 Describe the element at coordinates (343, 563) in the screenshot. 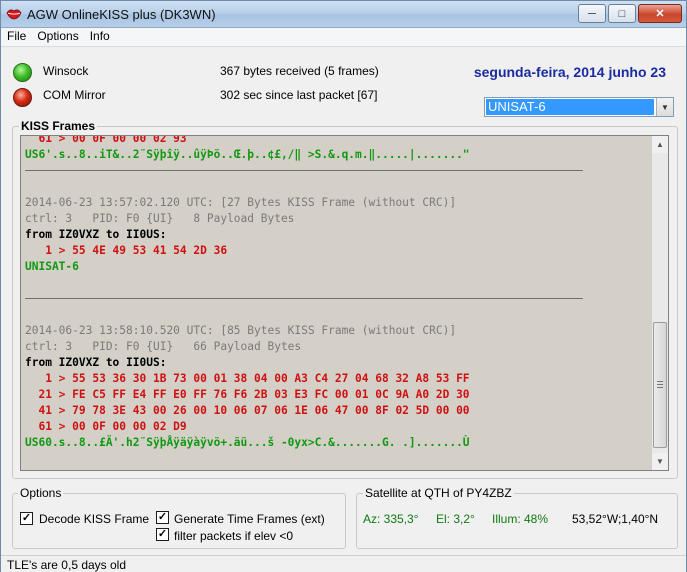

I see `status-bar: TLE's are 0,5 days old` at that location.